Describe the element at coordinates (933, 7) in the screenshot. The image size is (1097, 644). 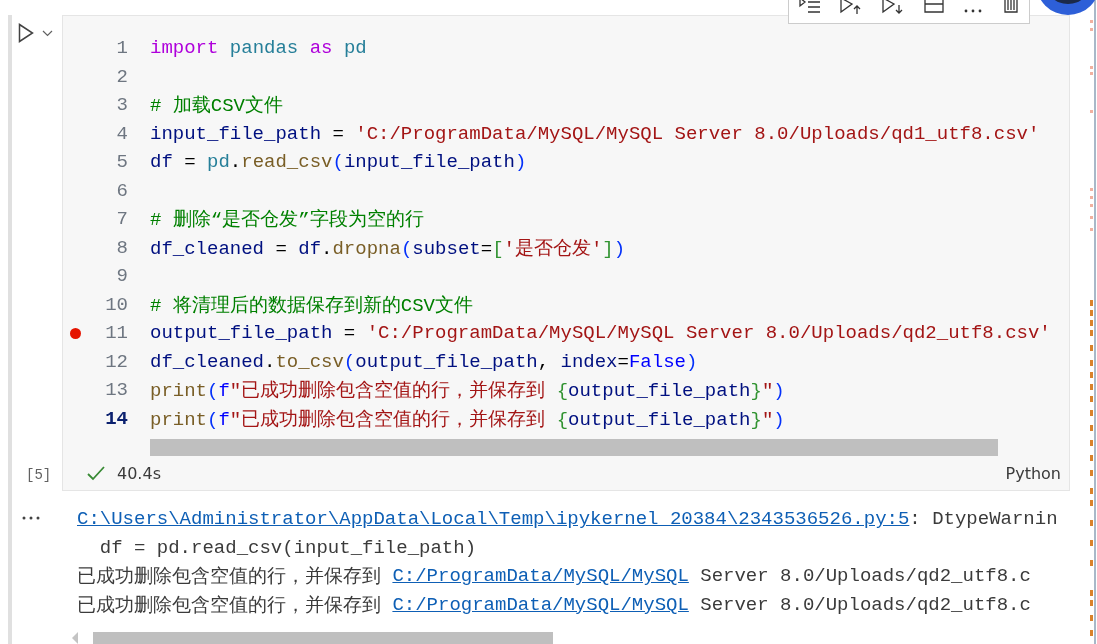
I see `split-cell-icon` at that location.